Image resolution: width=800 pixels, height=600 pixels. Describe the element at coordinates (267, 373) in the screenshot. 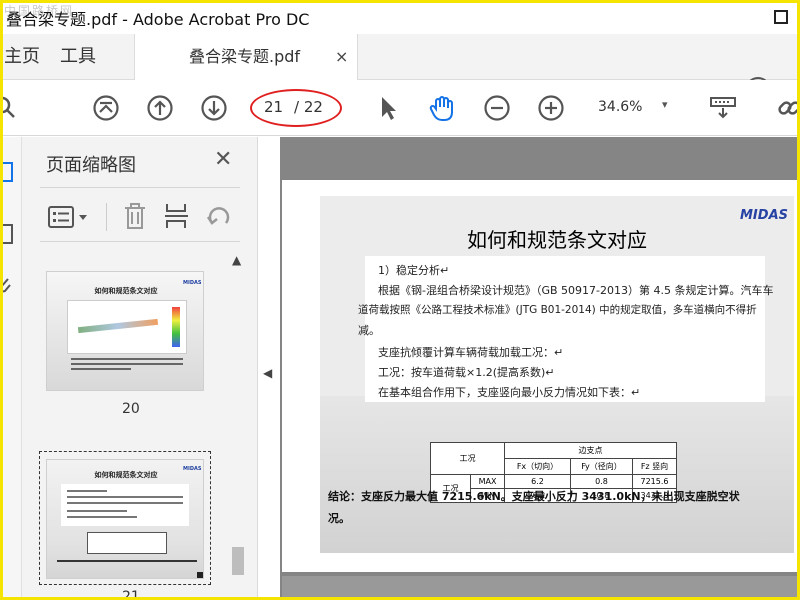

I see `collapse-panel-icon: ◀` at that location.